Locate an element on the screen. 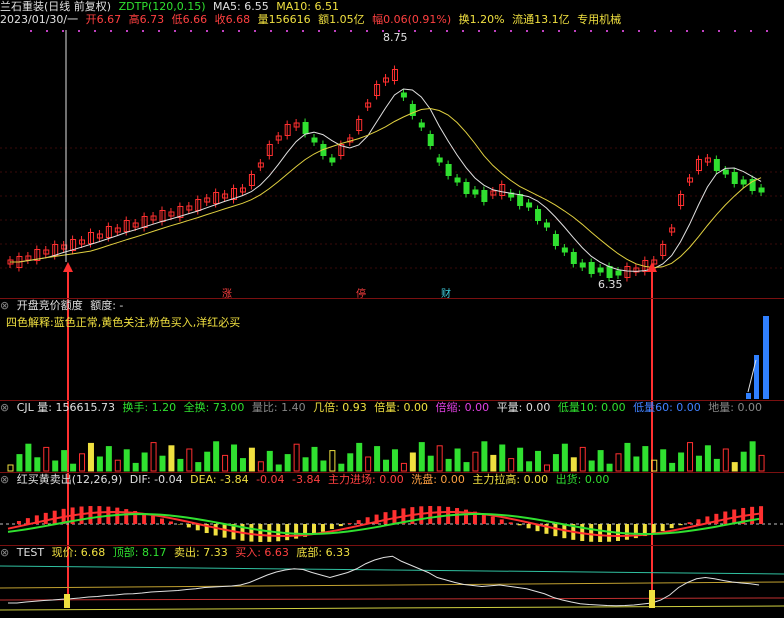  marker-ting: 停 is located at coordinates (361, 294).